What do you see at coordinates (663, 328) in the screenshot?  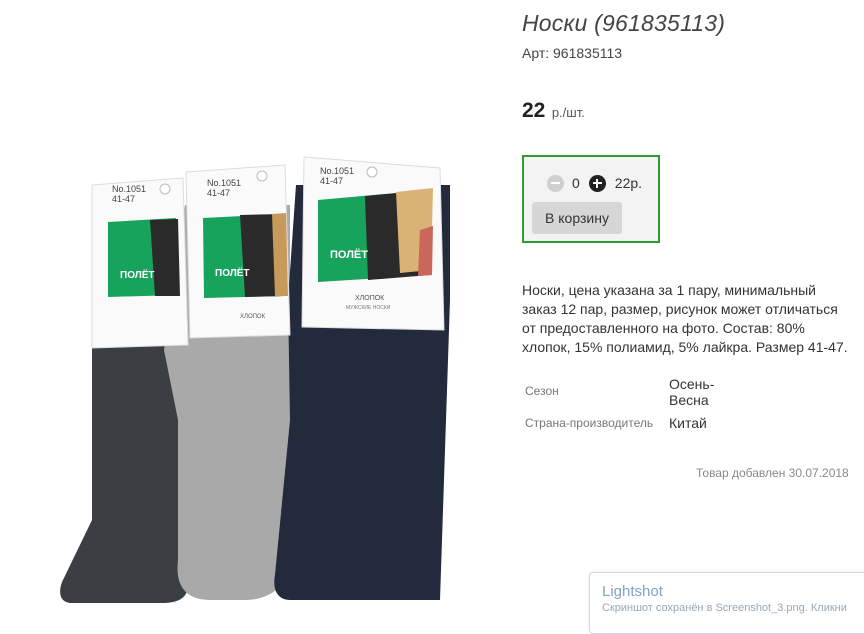 I see `description-line: от предоставленного на фото. Состав: 80%` at bounding box center [663, 328].